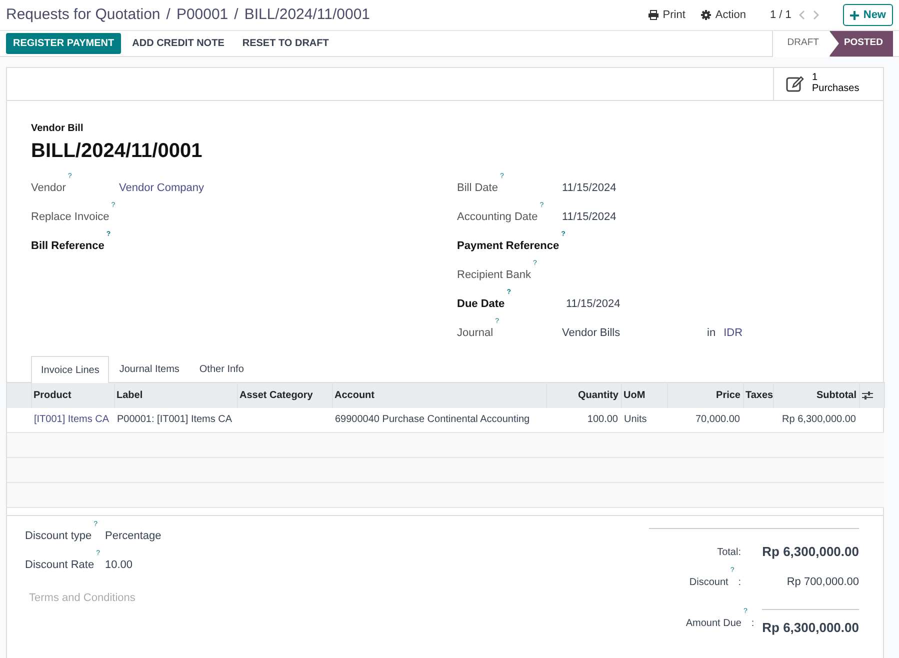 This screenshot has width=899, height=658. Describe the element at coordinates (133, 536) in the screenshot. I see `field-value: Percentage` at that location.